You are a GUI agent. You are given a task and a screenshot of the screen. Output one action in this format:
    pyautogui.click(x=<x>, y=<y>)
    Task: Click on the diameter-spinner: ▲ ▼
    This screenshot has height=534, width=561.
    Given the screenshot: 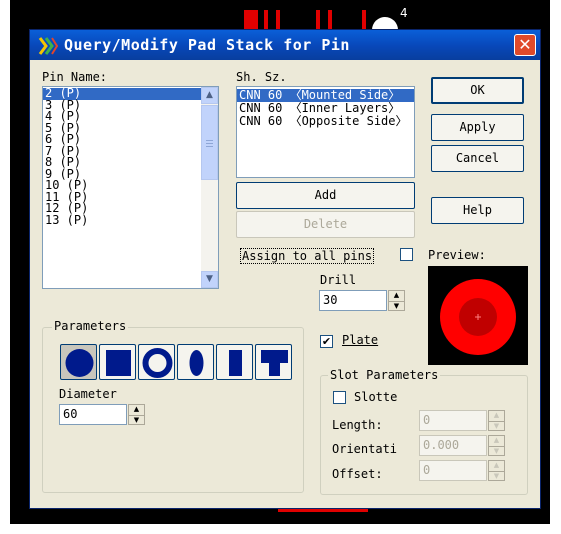 What is the action you would take?
    pyautogui.click(x=136, y=414)
    